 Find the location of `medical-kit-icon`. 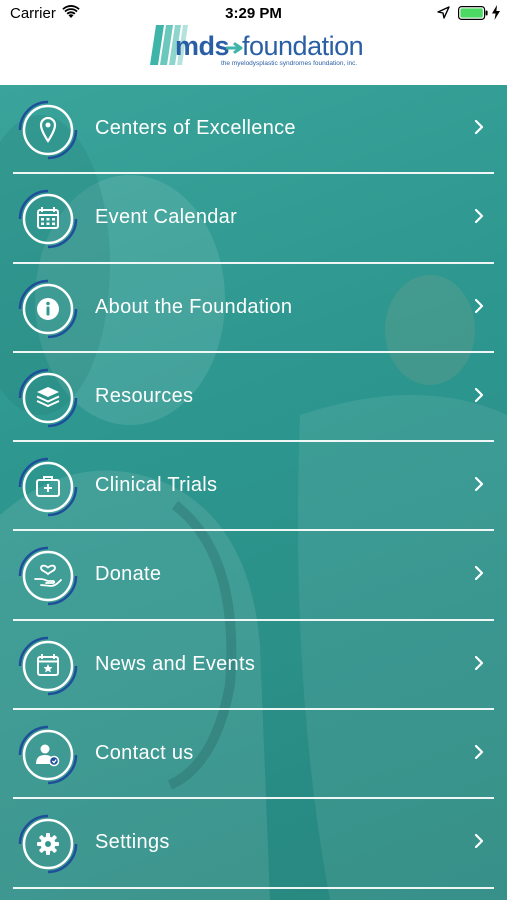

medical-kit-icon is located at coordinates (48, 487).